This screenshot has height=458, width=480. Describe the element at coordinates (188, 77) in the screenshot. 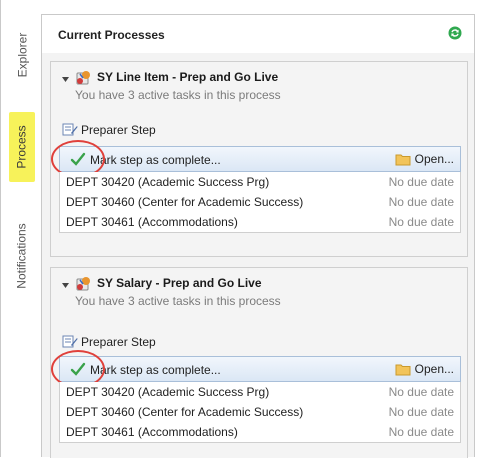

I see `process-title: SY Line Item - Prep and Go Live` at that location.